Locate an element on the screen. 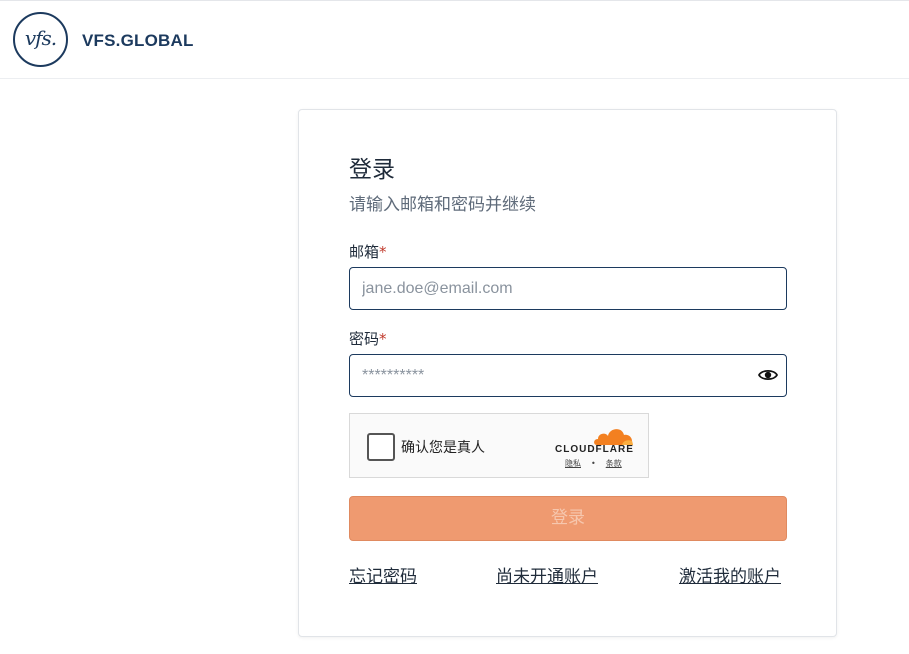 The width and height of the screenshot is (909, 654). email-label: 邮箱* is located at coordinates (368, 251).